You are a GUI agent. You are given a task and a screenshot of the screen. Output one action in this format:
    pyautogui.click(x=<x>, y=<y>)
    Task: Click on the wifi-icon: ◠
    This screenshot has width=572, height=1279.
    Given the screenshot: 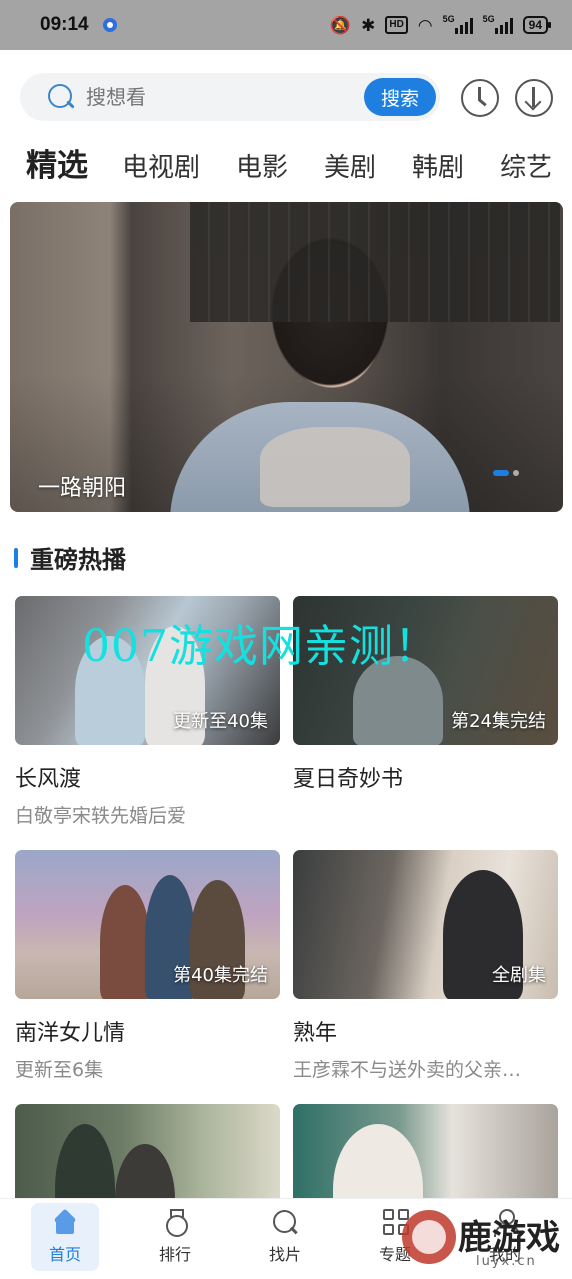 What is the action you would take?
    pyautogui.click(x=425, y=25)
    